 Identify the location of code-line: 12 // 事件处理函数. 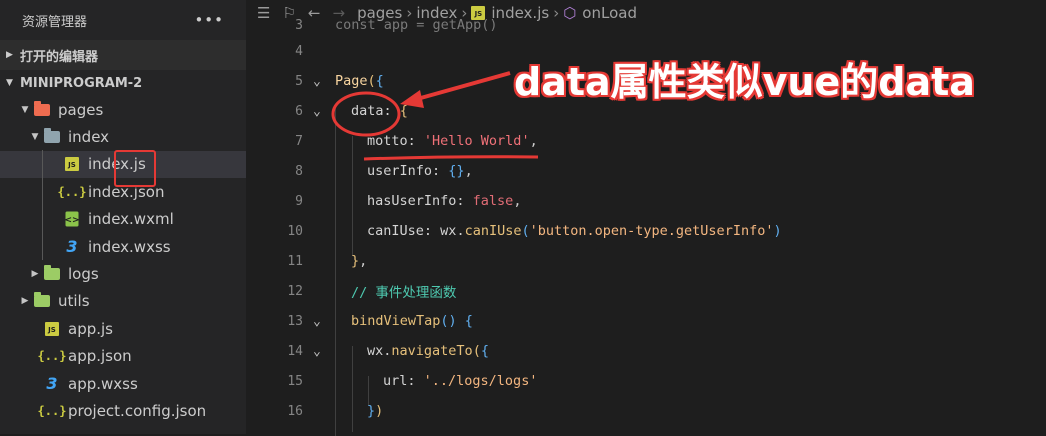
(646, 291).